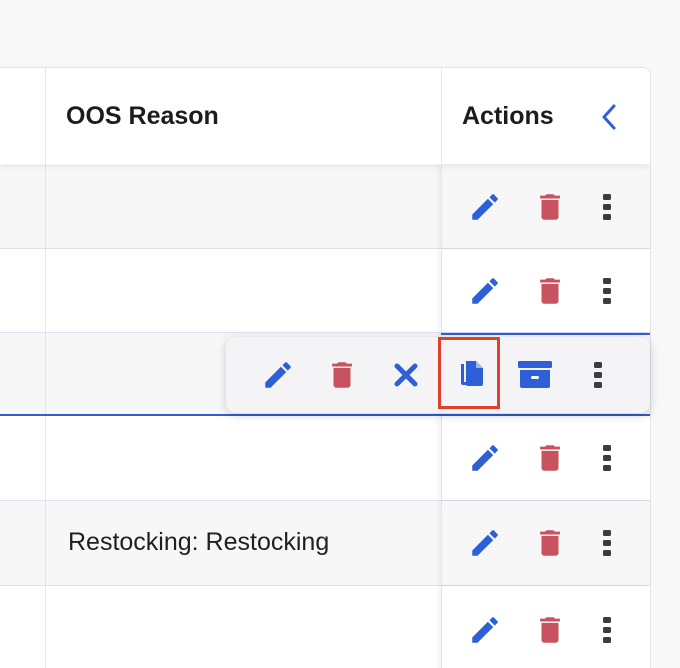  Describe the element at coordinates (199, 542) in the screenshot. I see `oos-reason-text: Restocking` at that location.